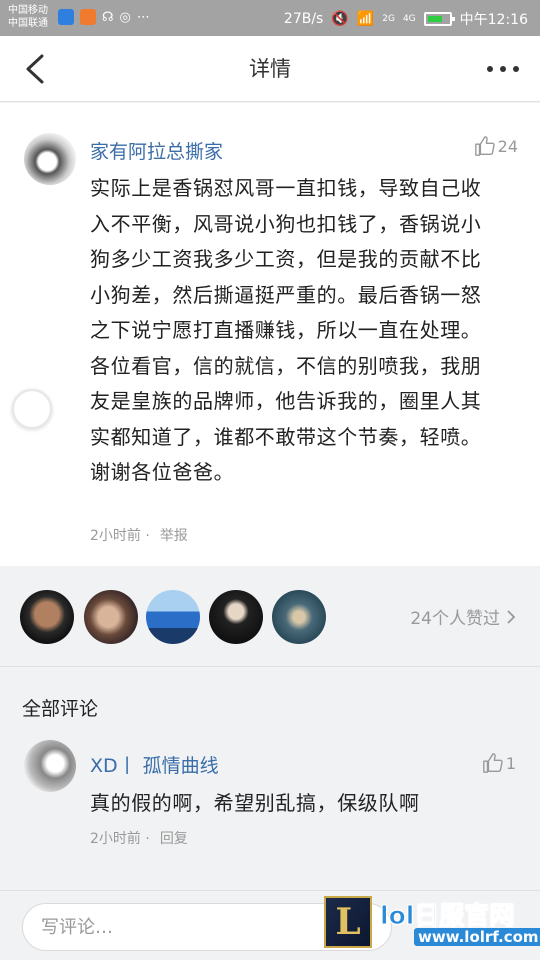 The width and height of the screenshot is (540, 960). I want to click on floating-assist-button, so click(32, 409).